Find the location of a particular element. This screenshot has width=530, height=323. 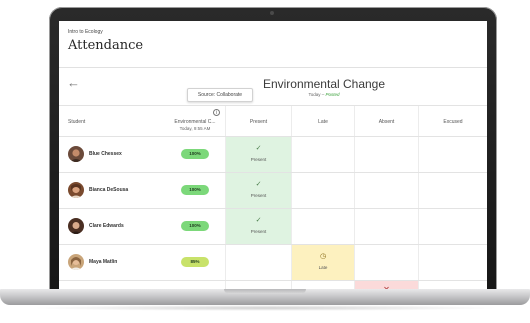

event-status: Posted is located at coordinates (332, 94).